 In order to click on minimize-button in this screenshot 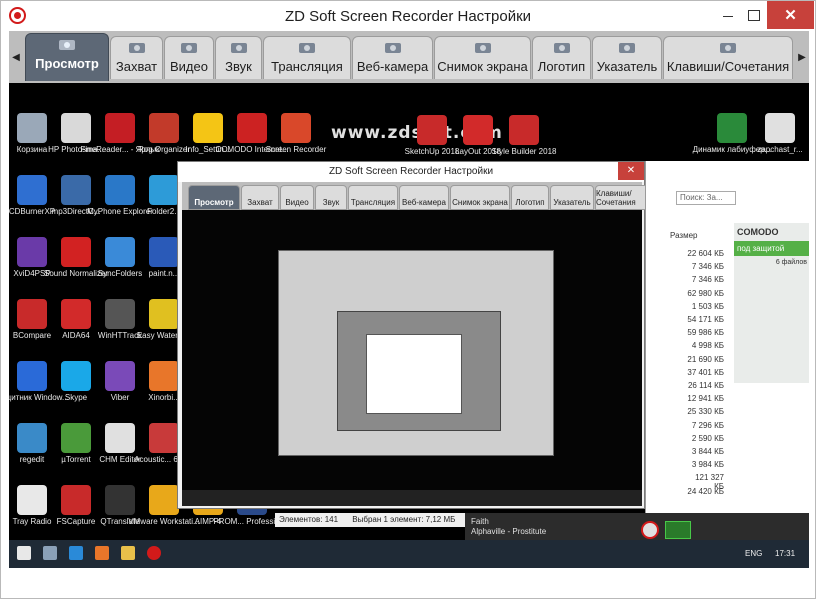, I will do `click(728, 15)`.